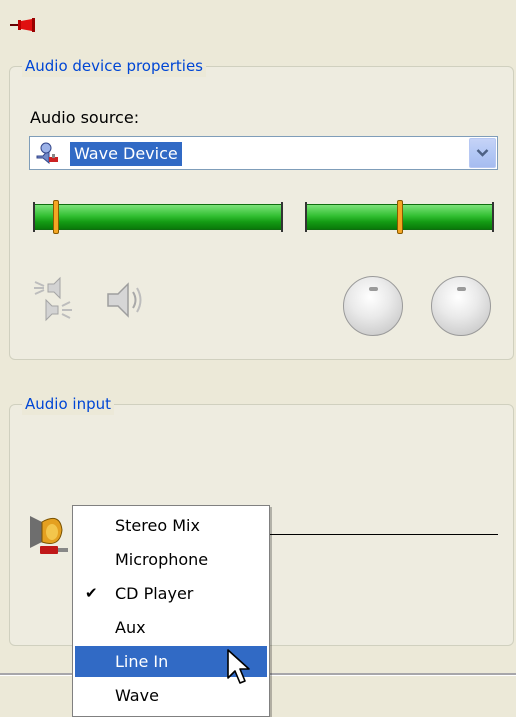  Describe the element at coordinates (85, 117) in the screenshot. I see `audio-source-label: Audio source:` at that location.